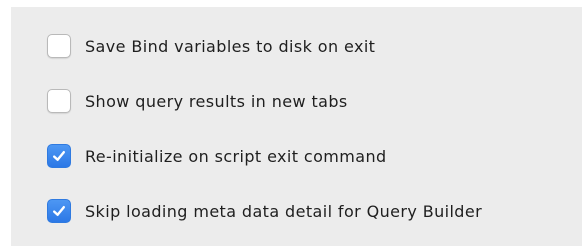 This screenshot has height=246, width=582. I want to click on save-bind-variables-checkbox, so click(59, 46).